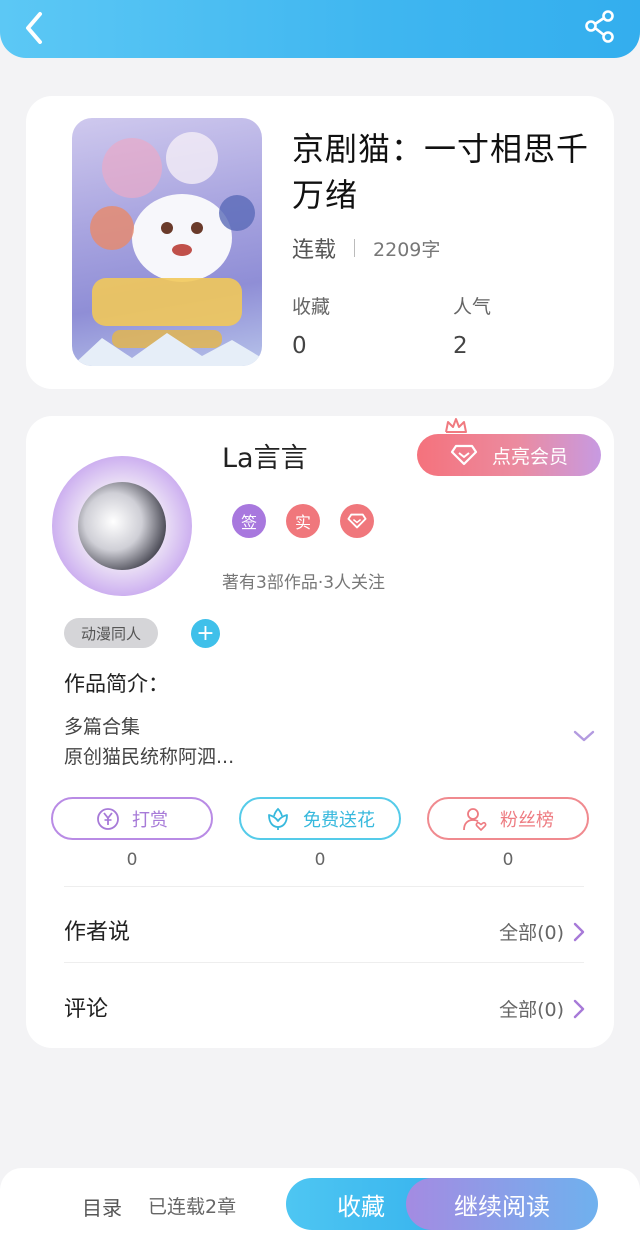 Image resolution: width=640 pixels, height=1259 pixels. Describe the element at coordinates (97, 932) in the screenshot. I see `author-says-title: 作者说` at that location.